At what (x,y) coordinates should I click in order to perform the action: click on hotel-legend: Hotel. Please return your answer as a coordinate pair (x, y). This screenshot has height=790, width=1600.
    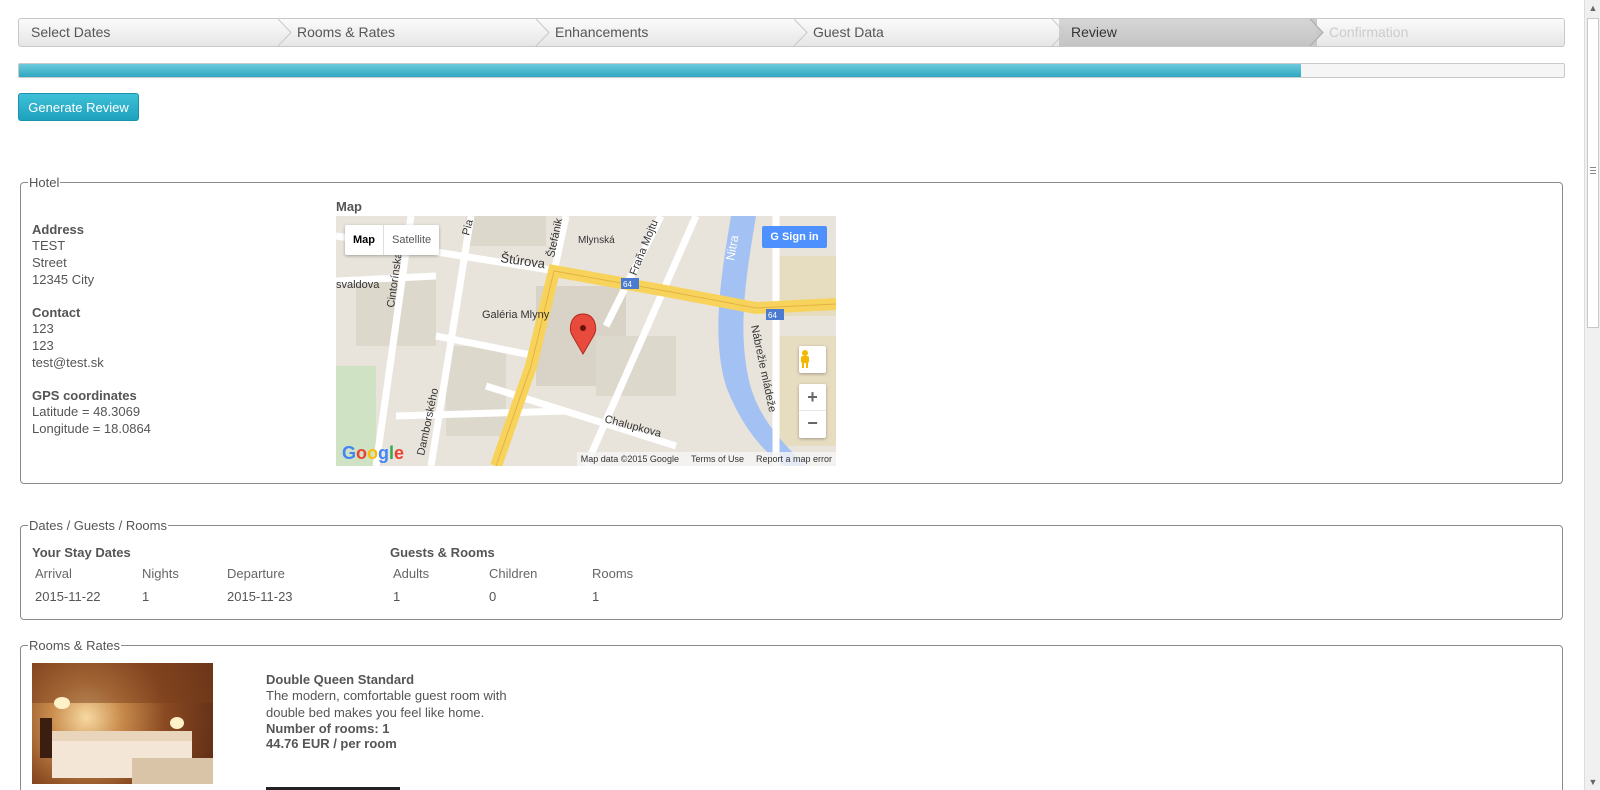
    Looking at the image, I should click on (44, 182).